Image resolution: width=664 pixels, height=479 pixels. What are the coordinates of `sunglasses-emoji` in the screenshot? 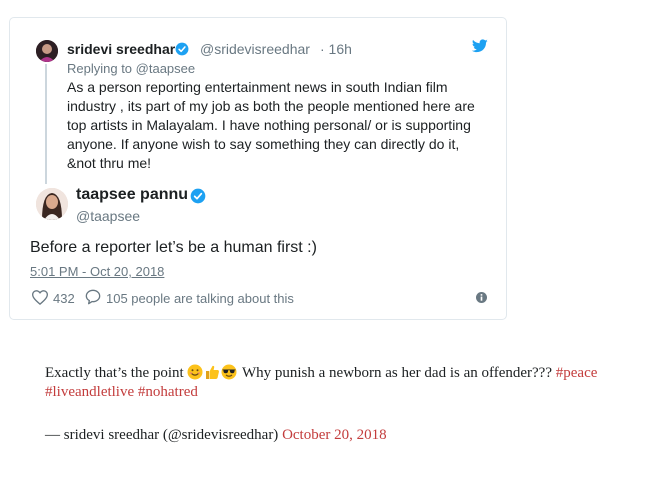 It's located at (229, 372).